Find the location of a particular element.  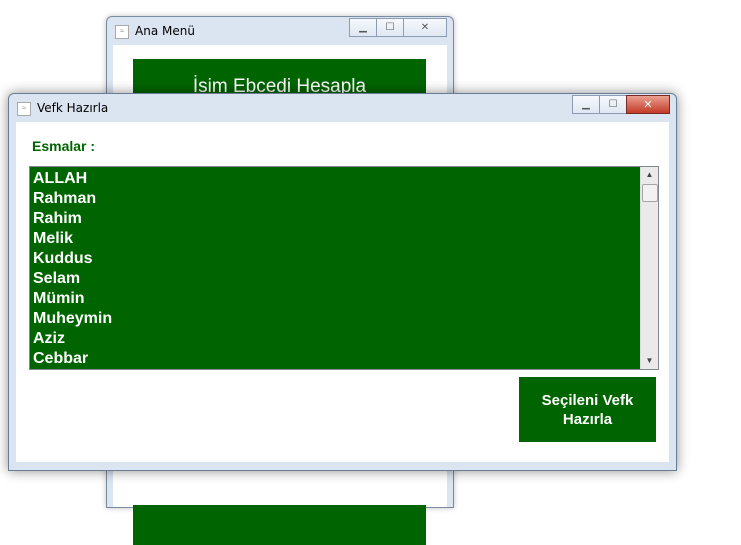

list-item: Kuddus is located at coordinates (335, 259).